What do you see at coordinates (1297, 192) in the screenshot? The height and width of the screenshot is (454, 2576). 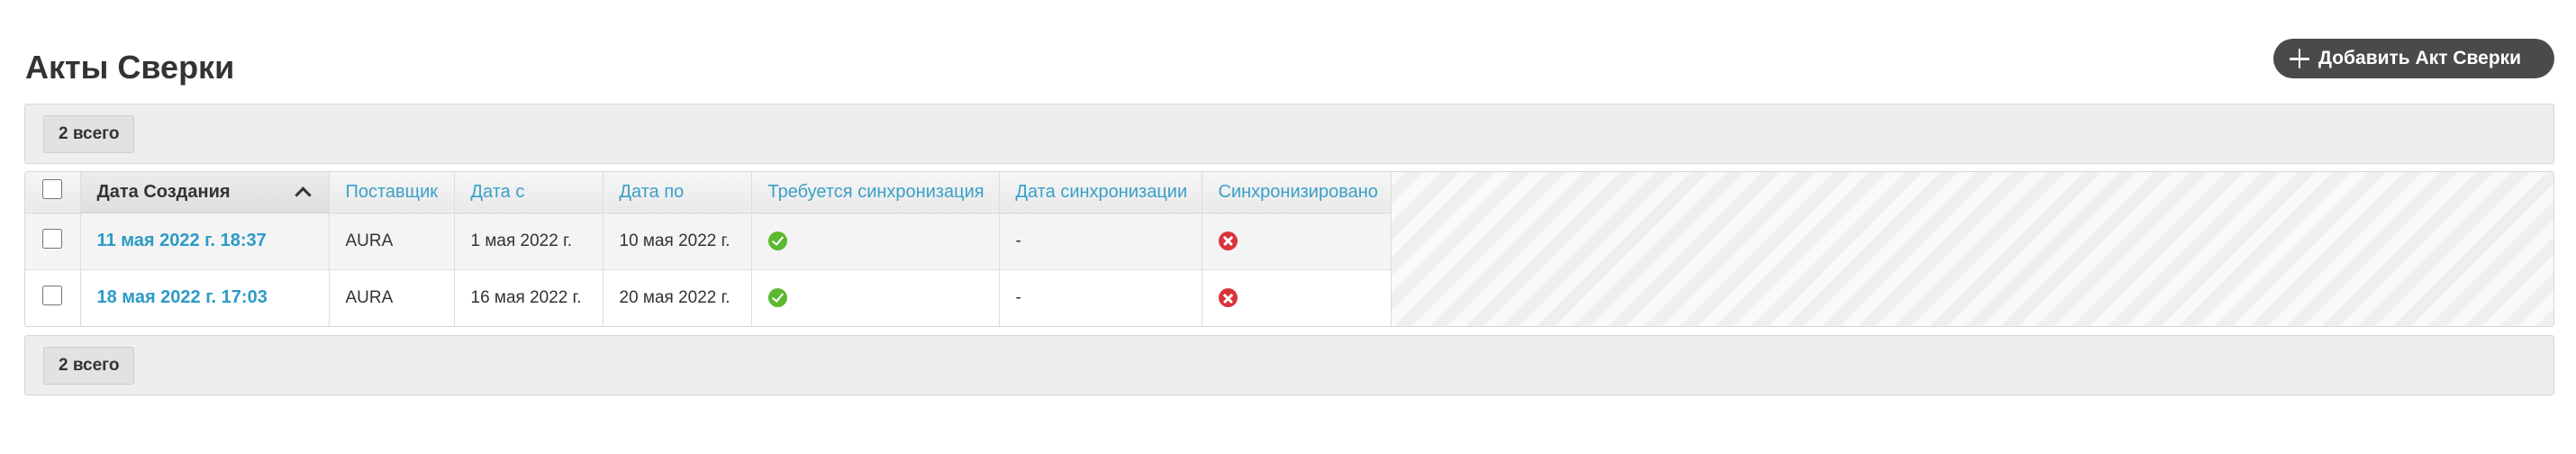 I see `column-header-synced: Синхронизировано` at bounding box center [1297, 192].